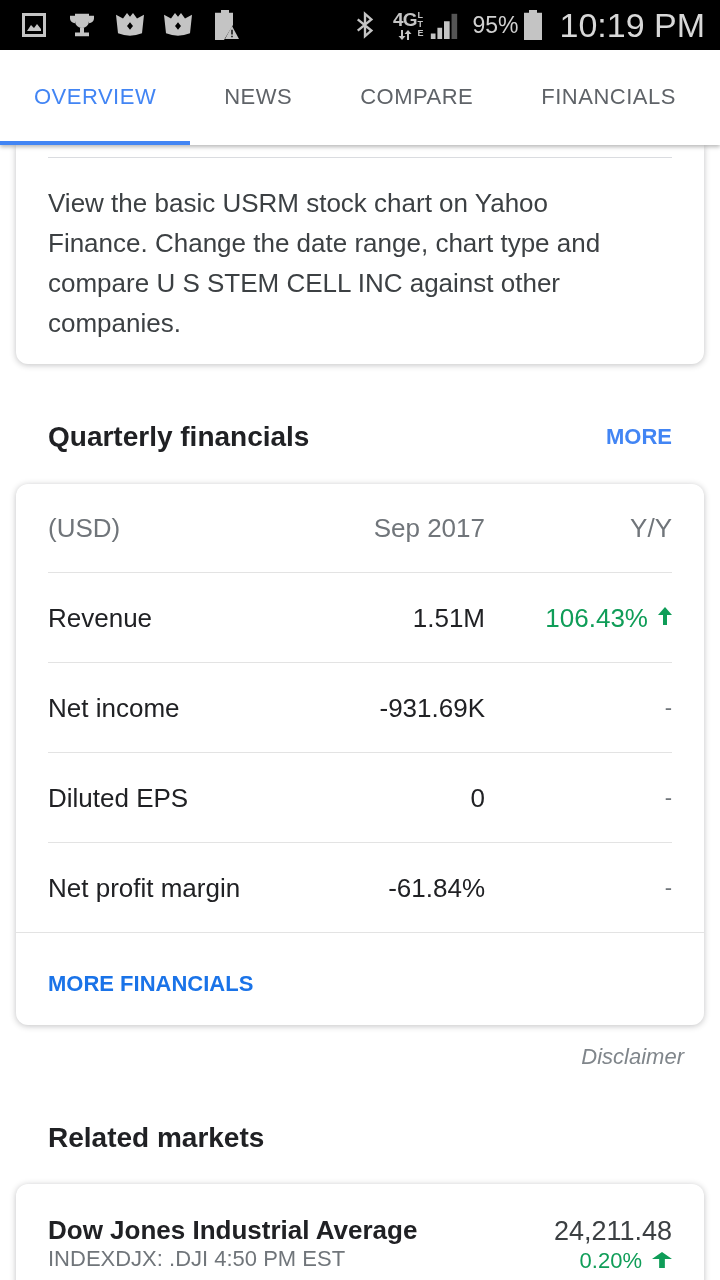  What do you see at coordinates (612, 1231) in the screenshot?
I see `market-price: 24,211.48` at bounding box center [612, 1231].